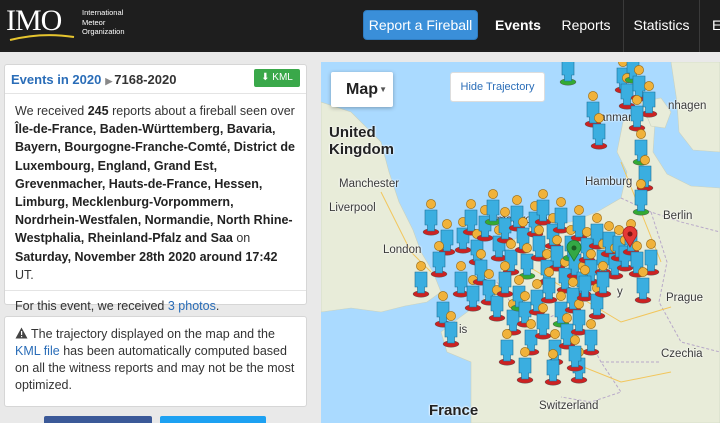 The width and height of the screenshot is (720, 423). Describe the element at coordinates (98, 419) in the screenshot. I see `facebook-share-button` at that location.